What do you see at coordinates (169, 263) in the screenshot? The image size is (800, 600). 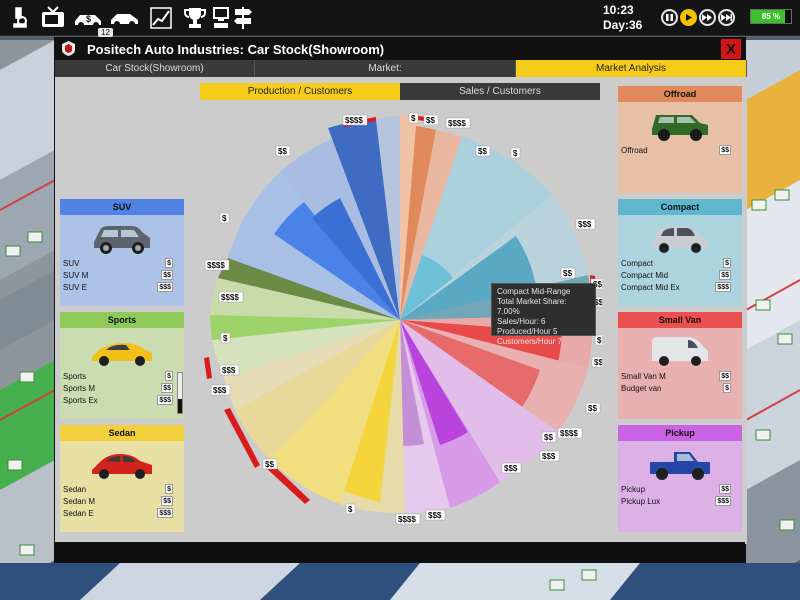 I see `price-tier: $` at bounding box center [169, 263].